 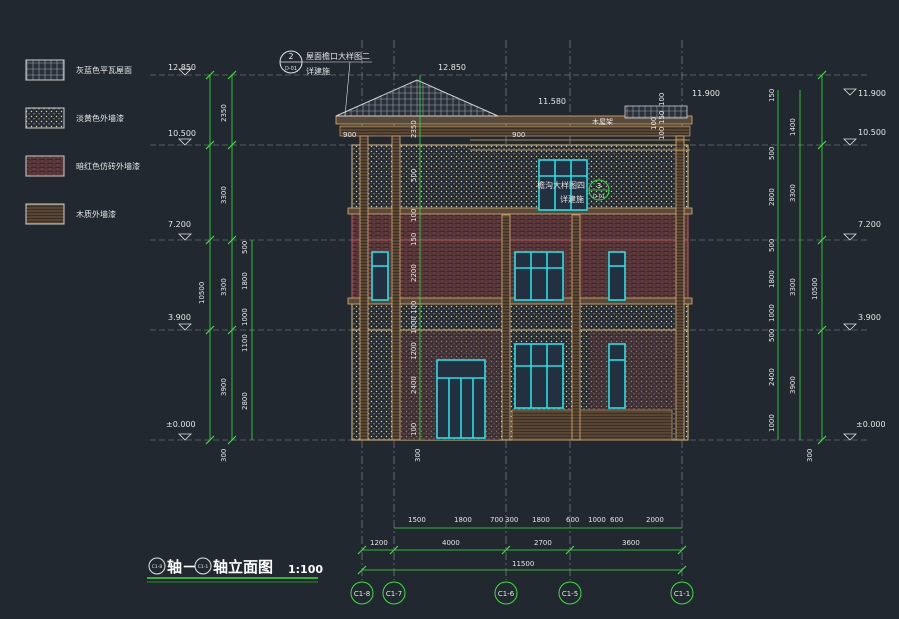 What do you see at coordinates (682, 594) in the screenshot?
I see `axis-label: C1-1` at bounding box center [682, 594].